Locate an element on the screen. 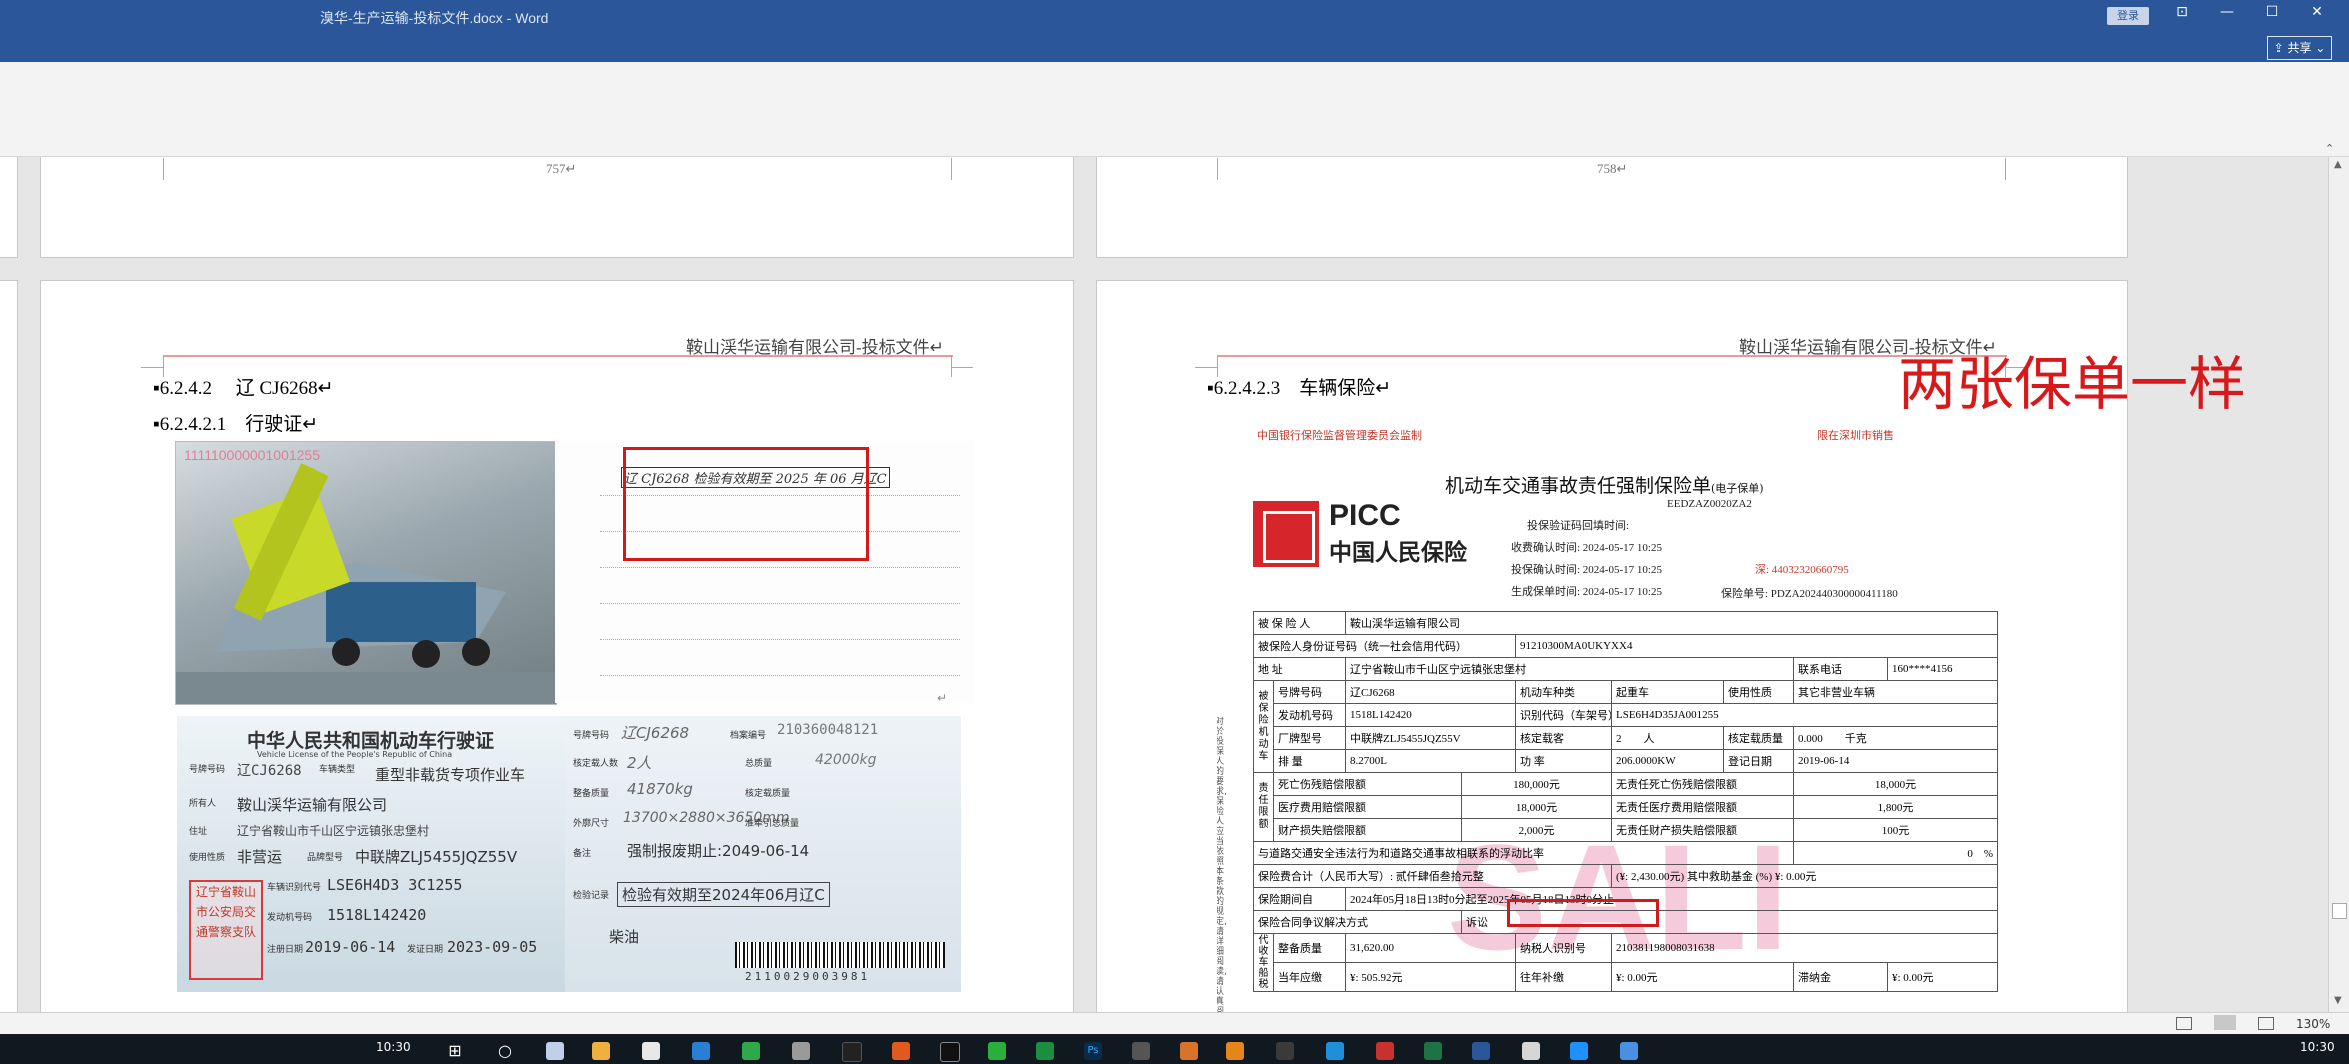 This screenshot has height=1064, width=2349. app-icon-light is located at coordinates (1531, 1051).